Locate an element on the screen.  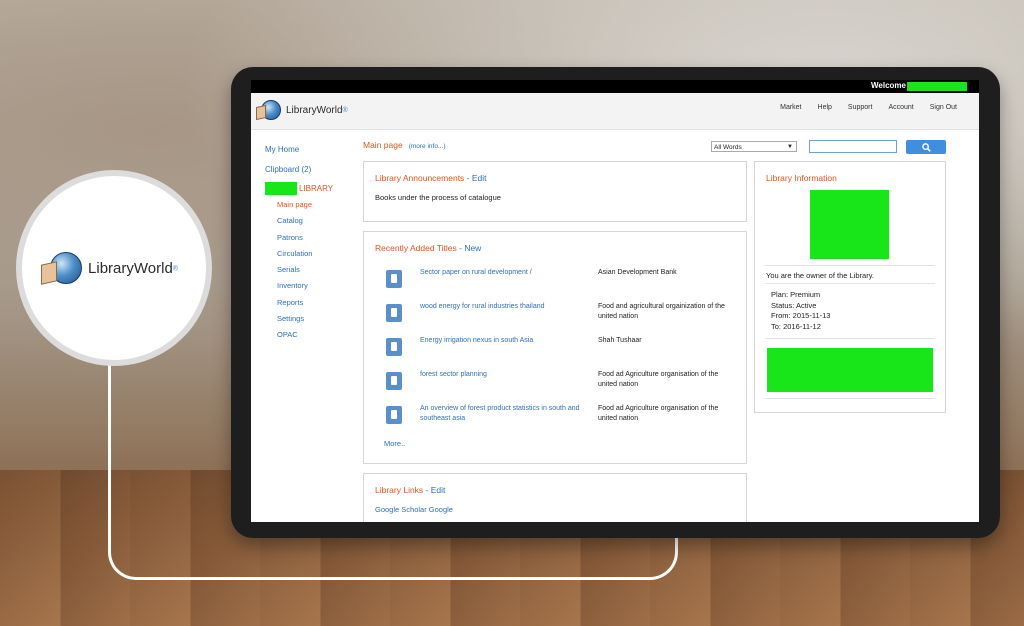
plan-text: Plan: Premium is located at coordinates (796, 294).